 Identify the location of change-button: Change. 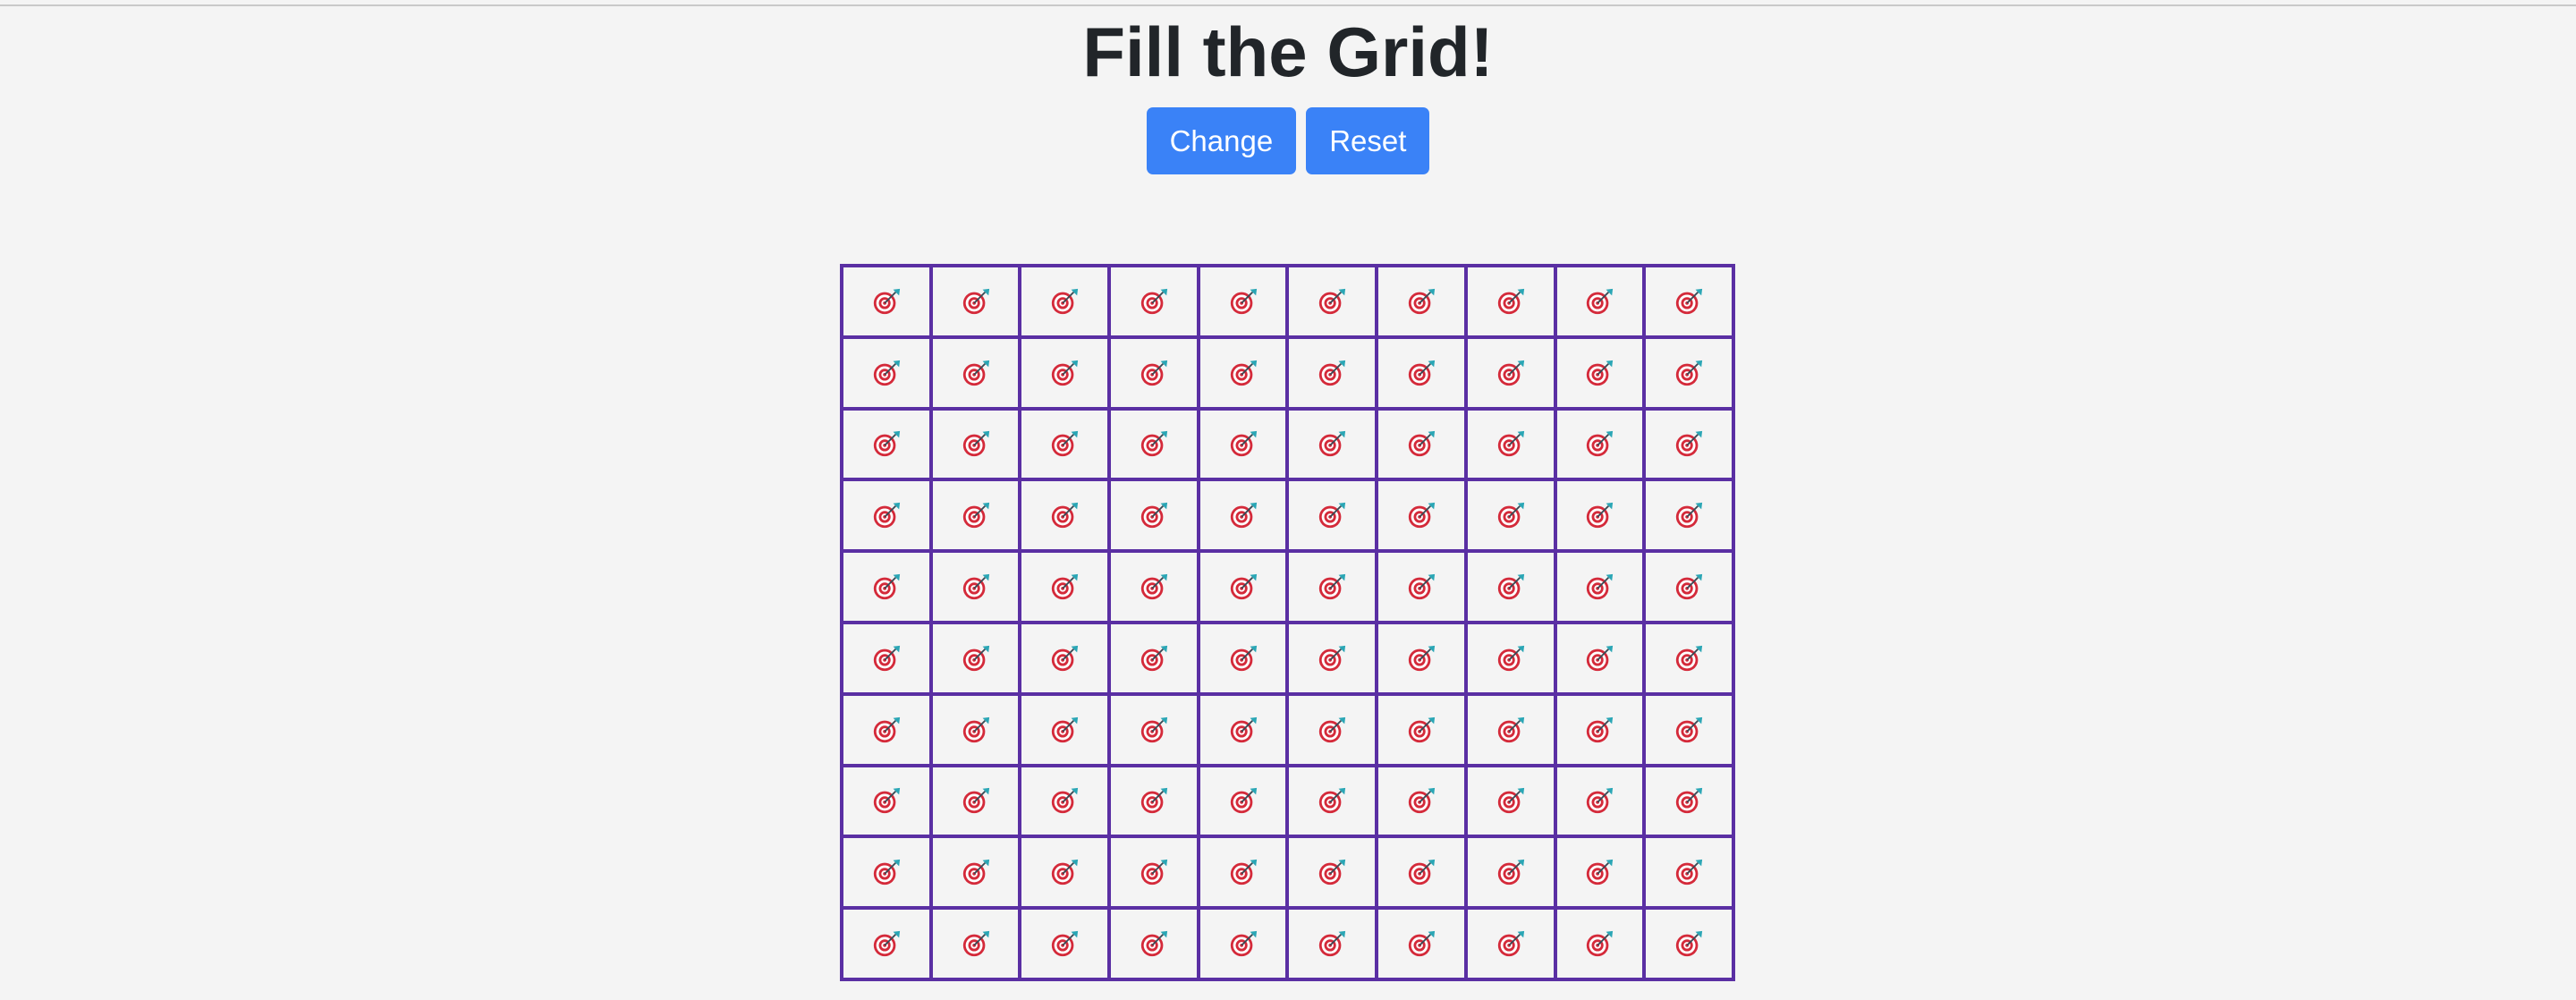
(1221, 140).